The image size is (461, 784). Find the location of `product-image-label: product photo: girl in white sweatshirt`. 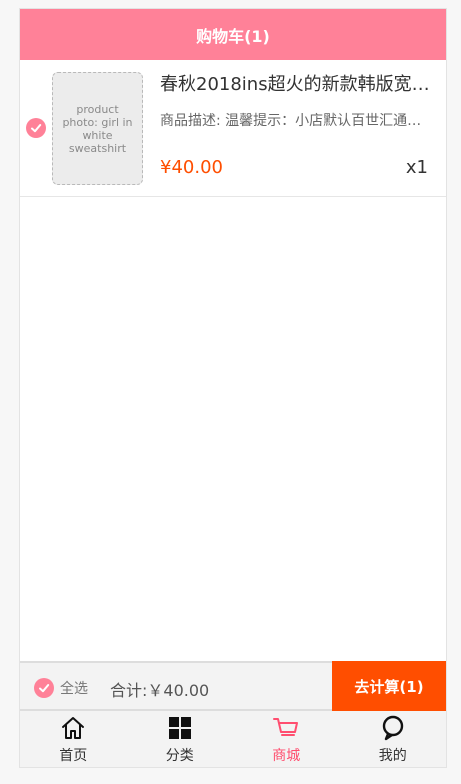

product-image-label: product photo: girl in white sweatshirt is located at coordinates (97, 128).